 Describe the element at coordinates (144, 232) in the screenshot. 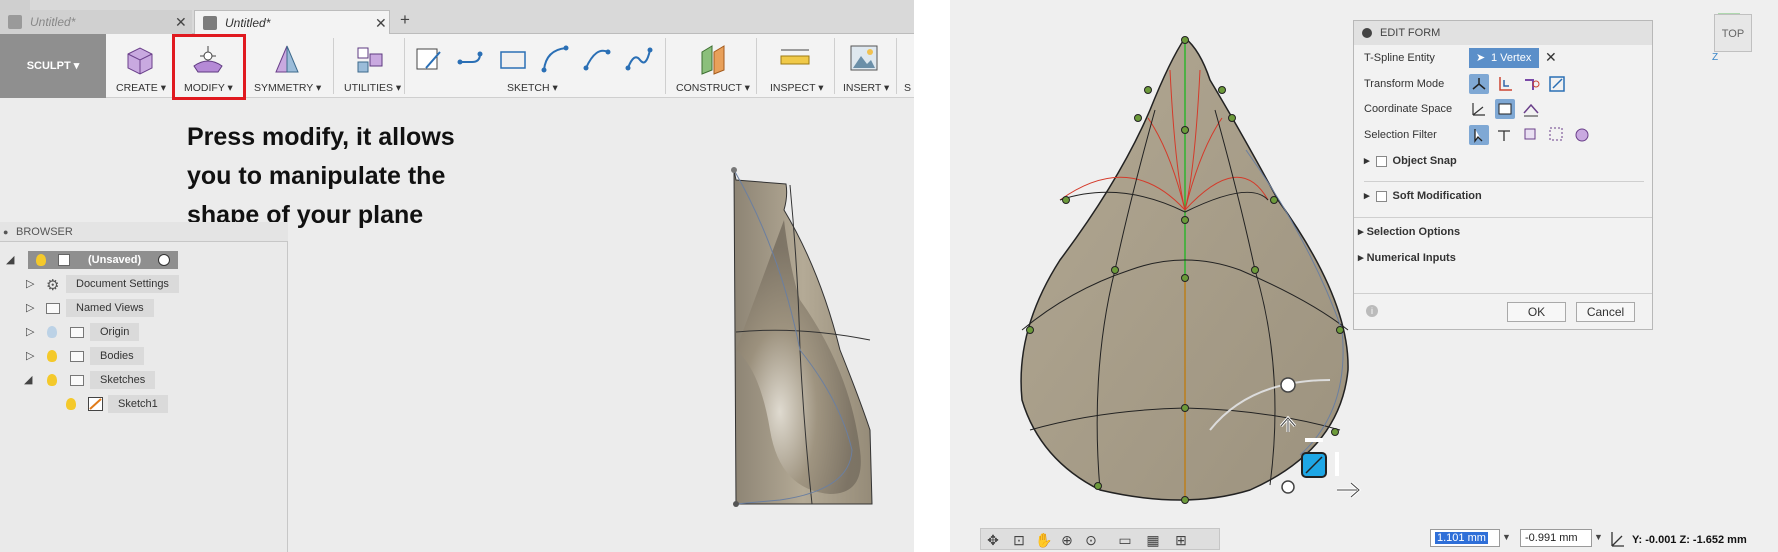

I see `browser-header: ● BROWSER` at that location.